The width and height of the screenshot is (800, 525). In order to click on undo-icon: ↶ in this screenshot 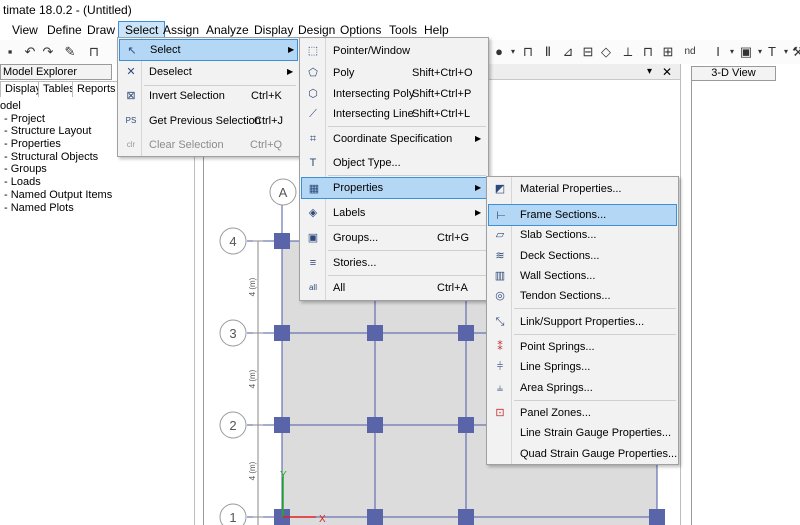, I will do `click(30, 52)`.